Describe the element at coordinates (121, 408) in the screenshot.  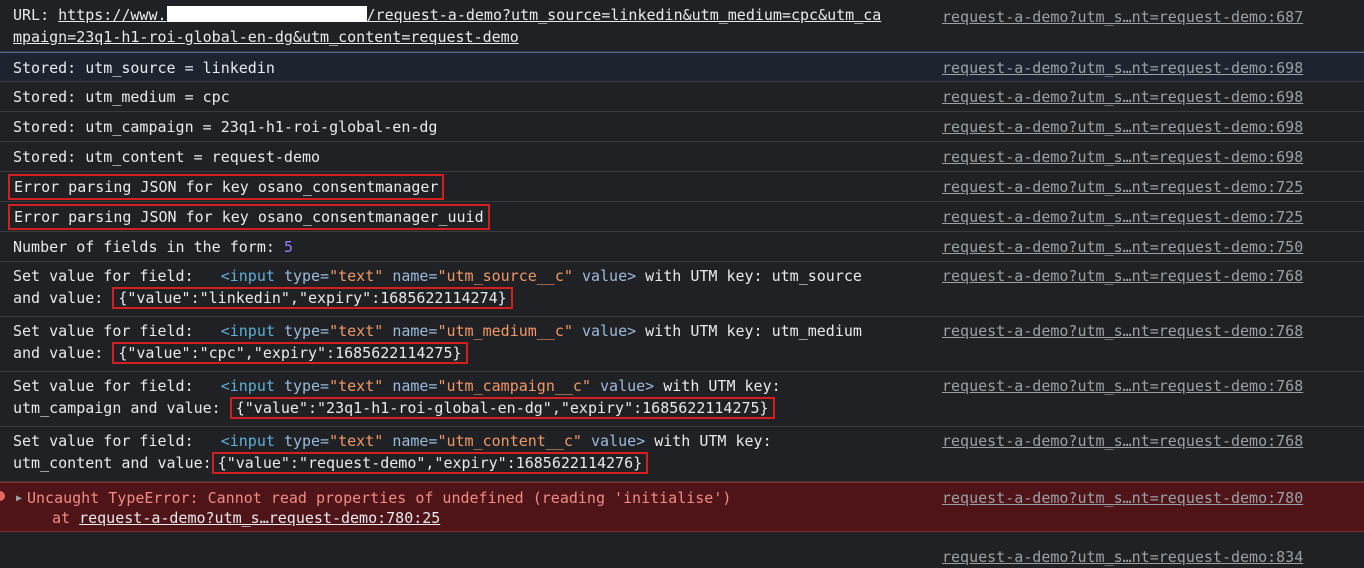
I see `field-value-label: utm_campaign and value:` at that location.